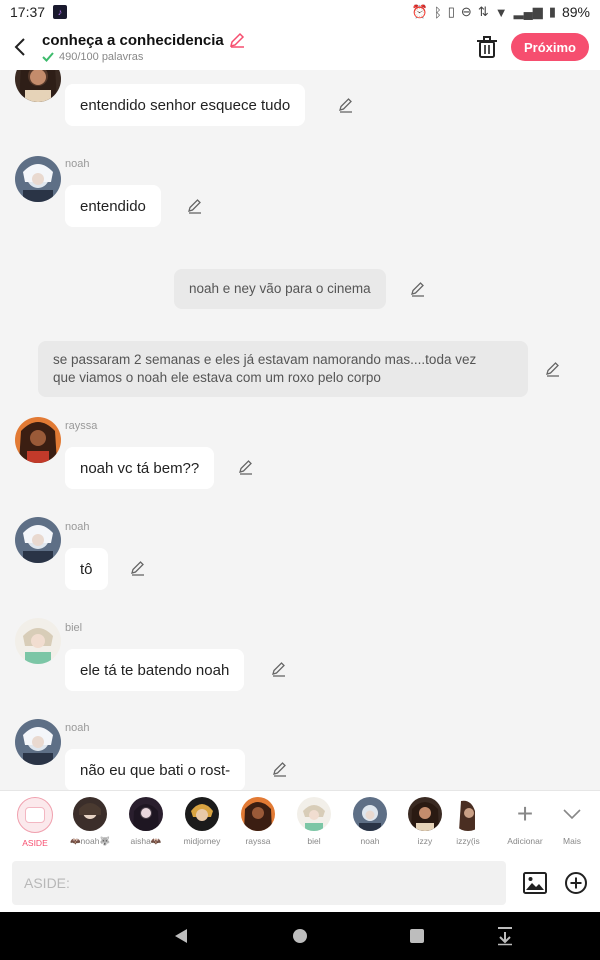  Describe the element at coordinates (101, 57) in the screenshot. I see `word-count: 490/100 palavras` at that location.